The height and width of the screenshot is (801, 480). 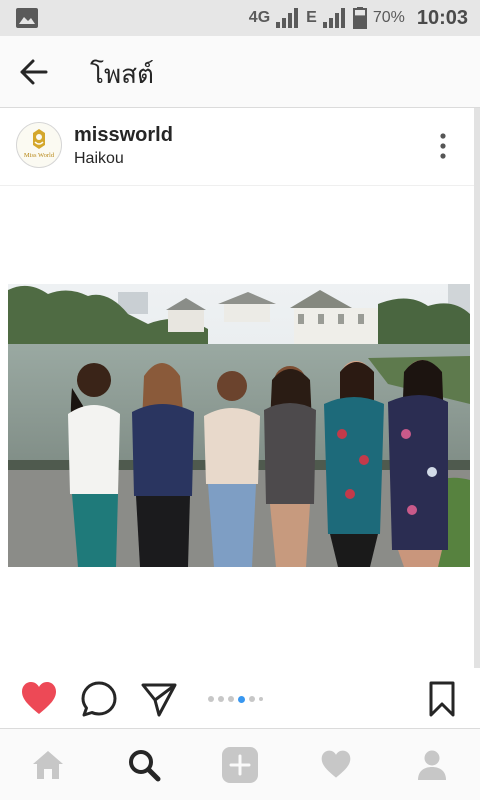 I want to click on page-title: โพสต์, so click(x=122, y=74).